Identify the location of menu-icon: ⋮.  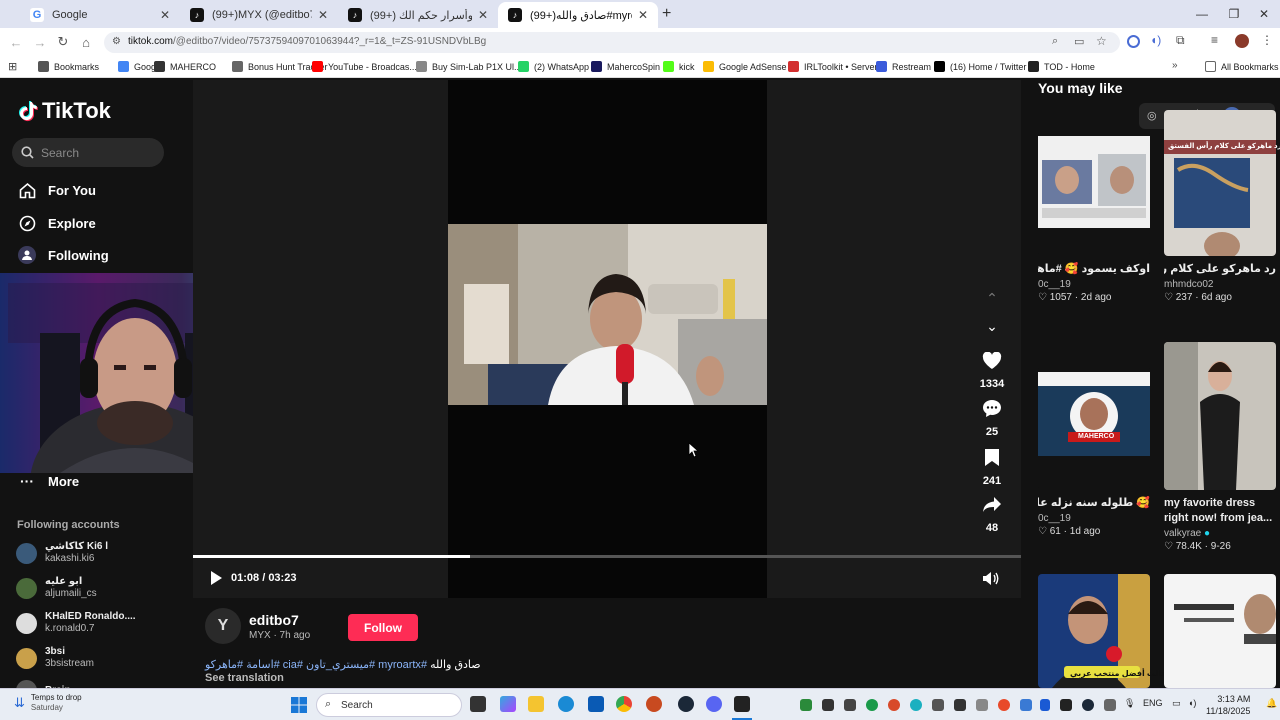
(1267, 40).